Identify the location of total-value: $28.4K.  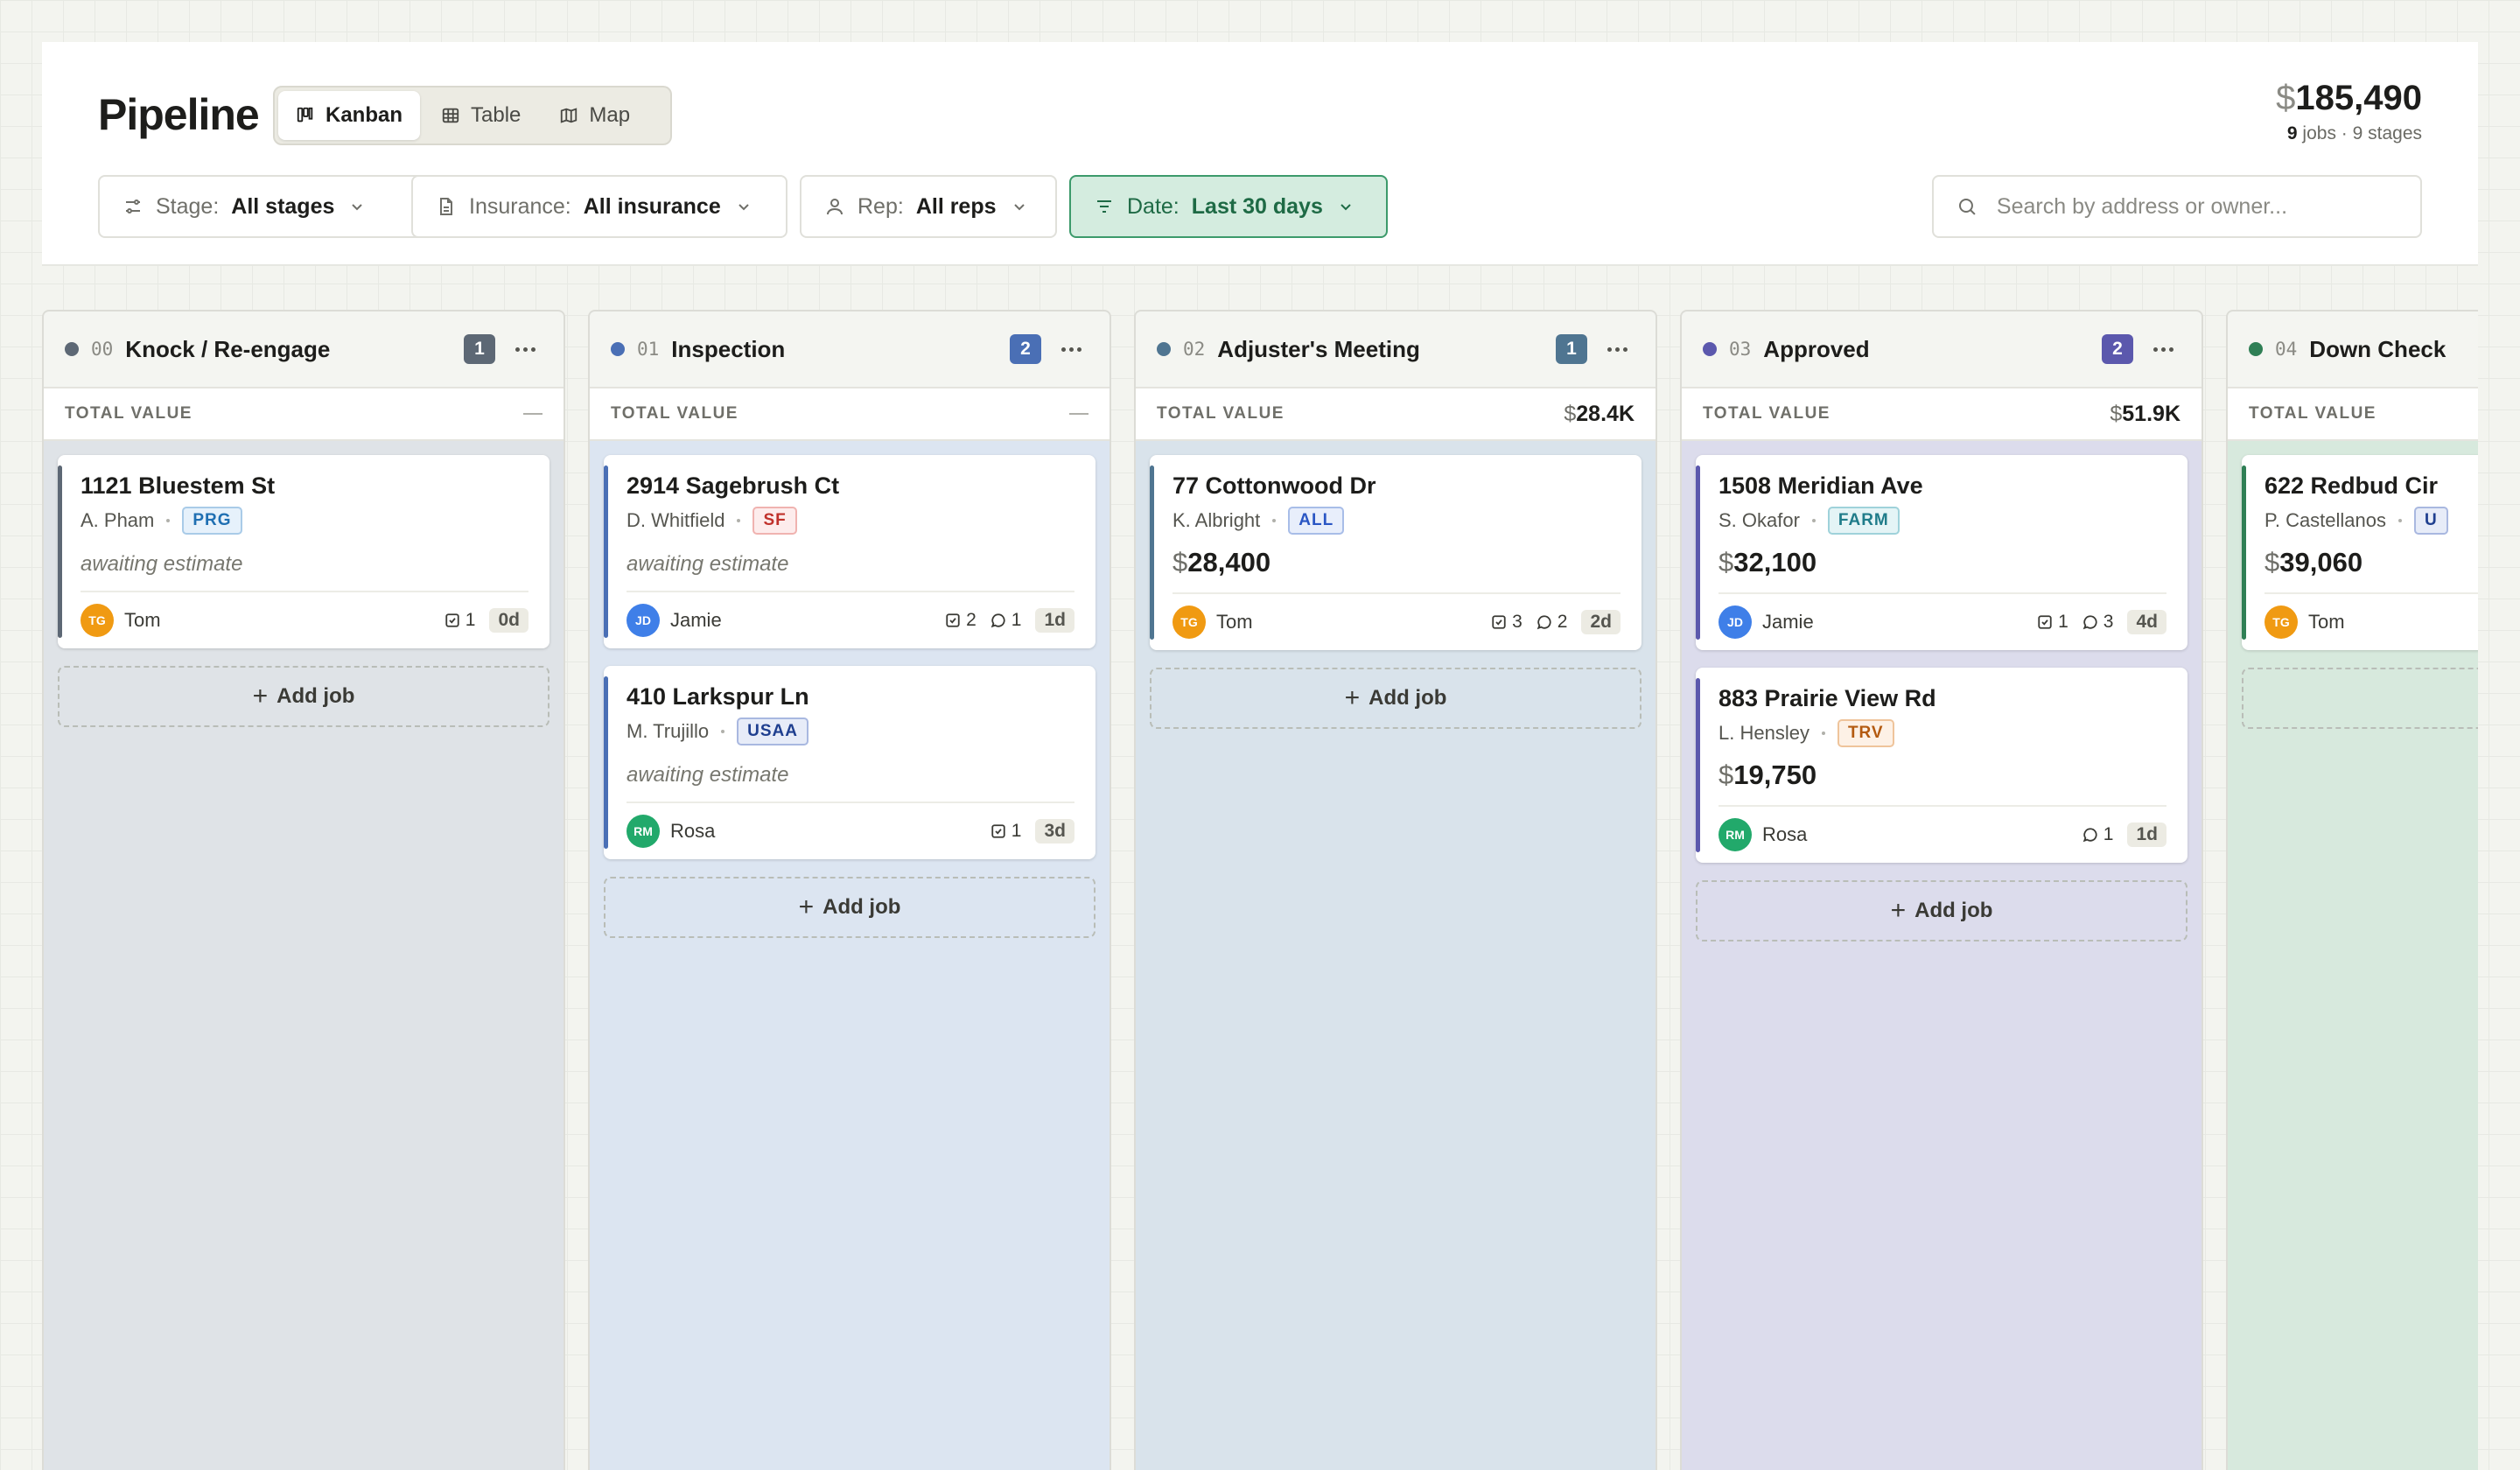
(1599, 414).